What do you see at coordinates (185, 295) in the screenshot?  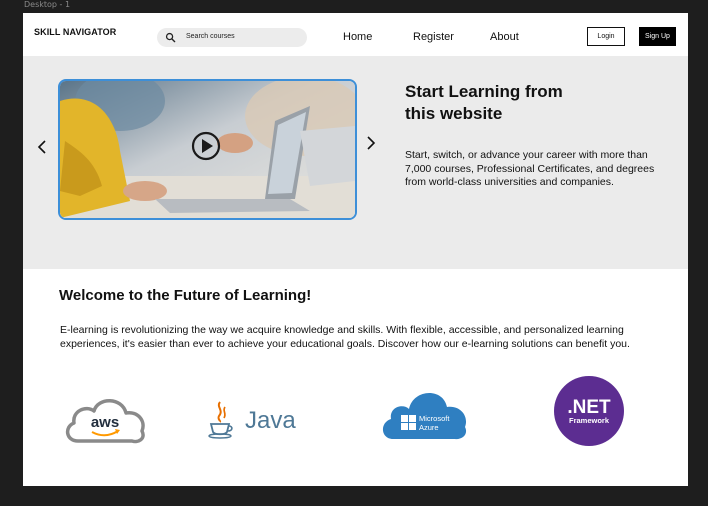 I see `welcome-title: Welcome to the Future of Learning!` at bounding box center [185, 295].